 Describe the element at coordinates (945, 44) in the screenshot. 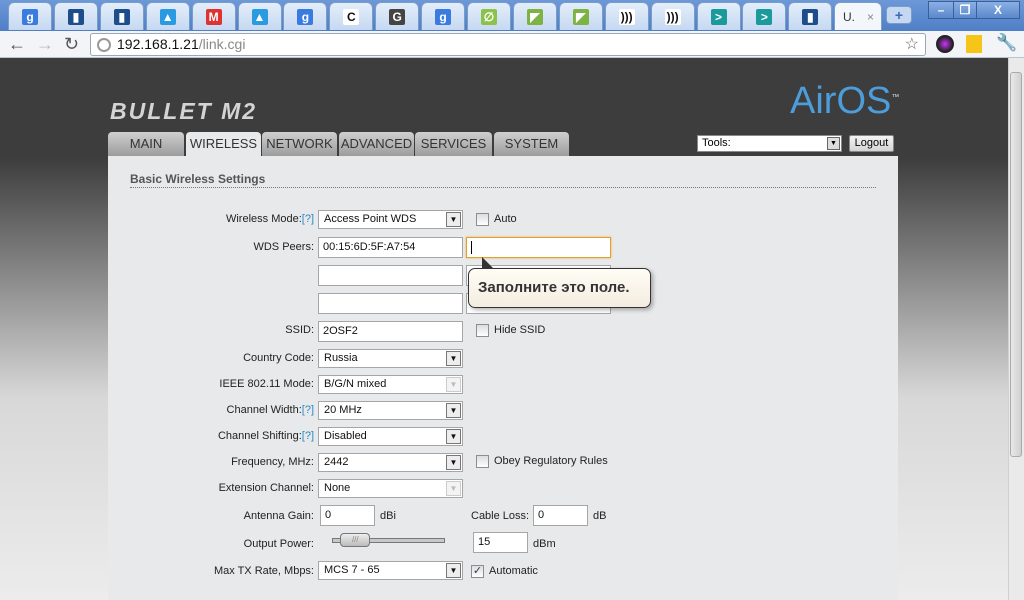

I see `extension-icon` at that location.